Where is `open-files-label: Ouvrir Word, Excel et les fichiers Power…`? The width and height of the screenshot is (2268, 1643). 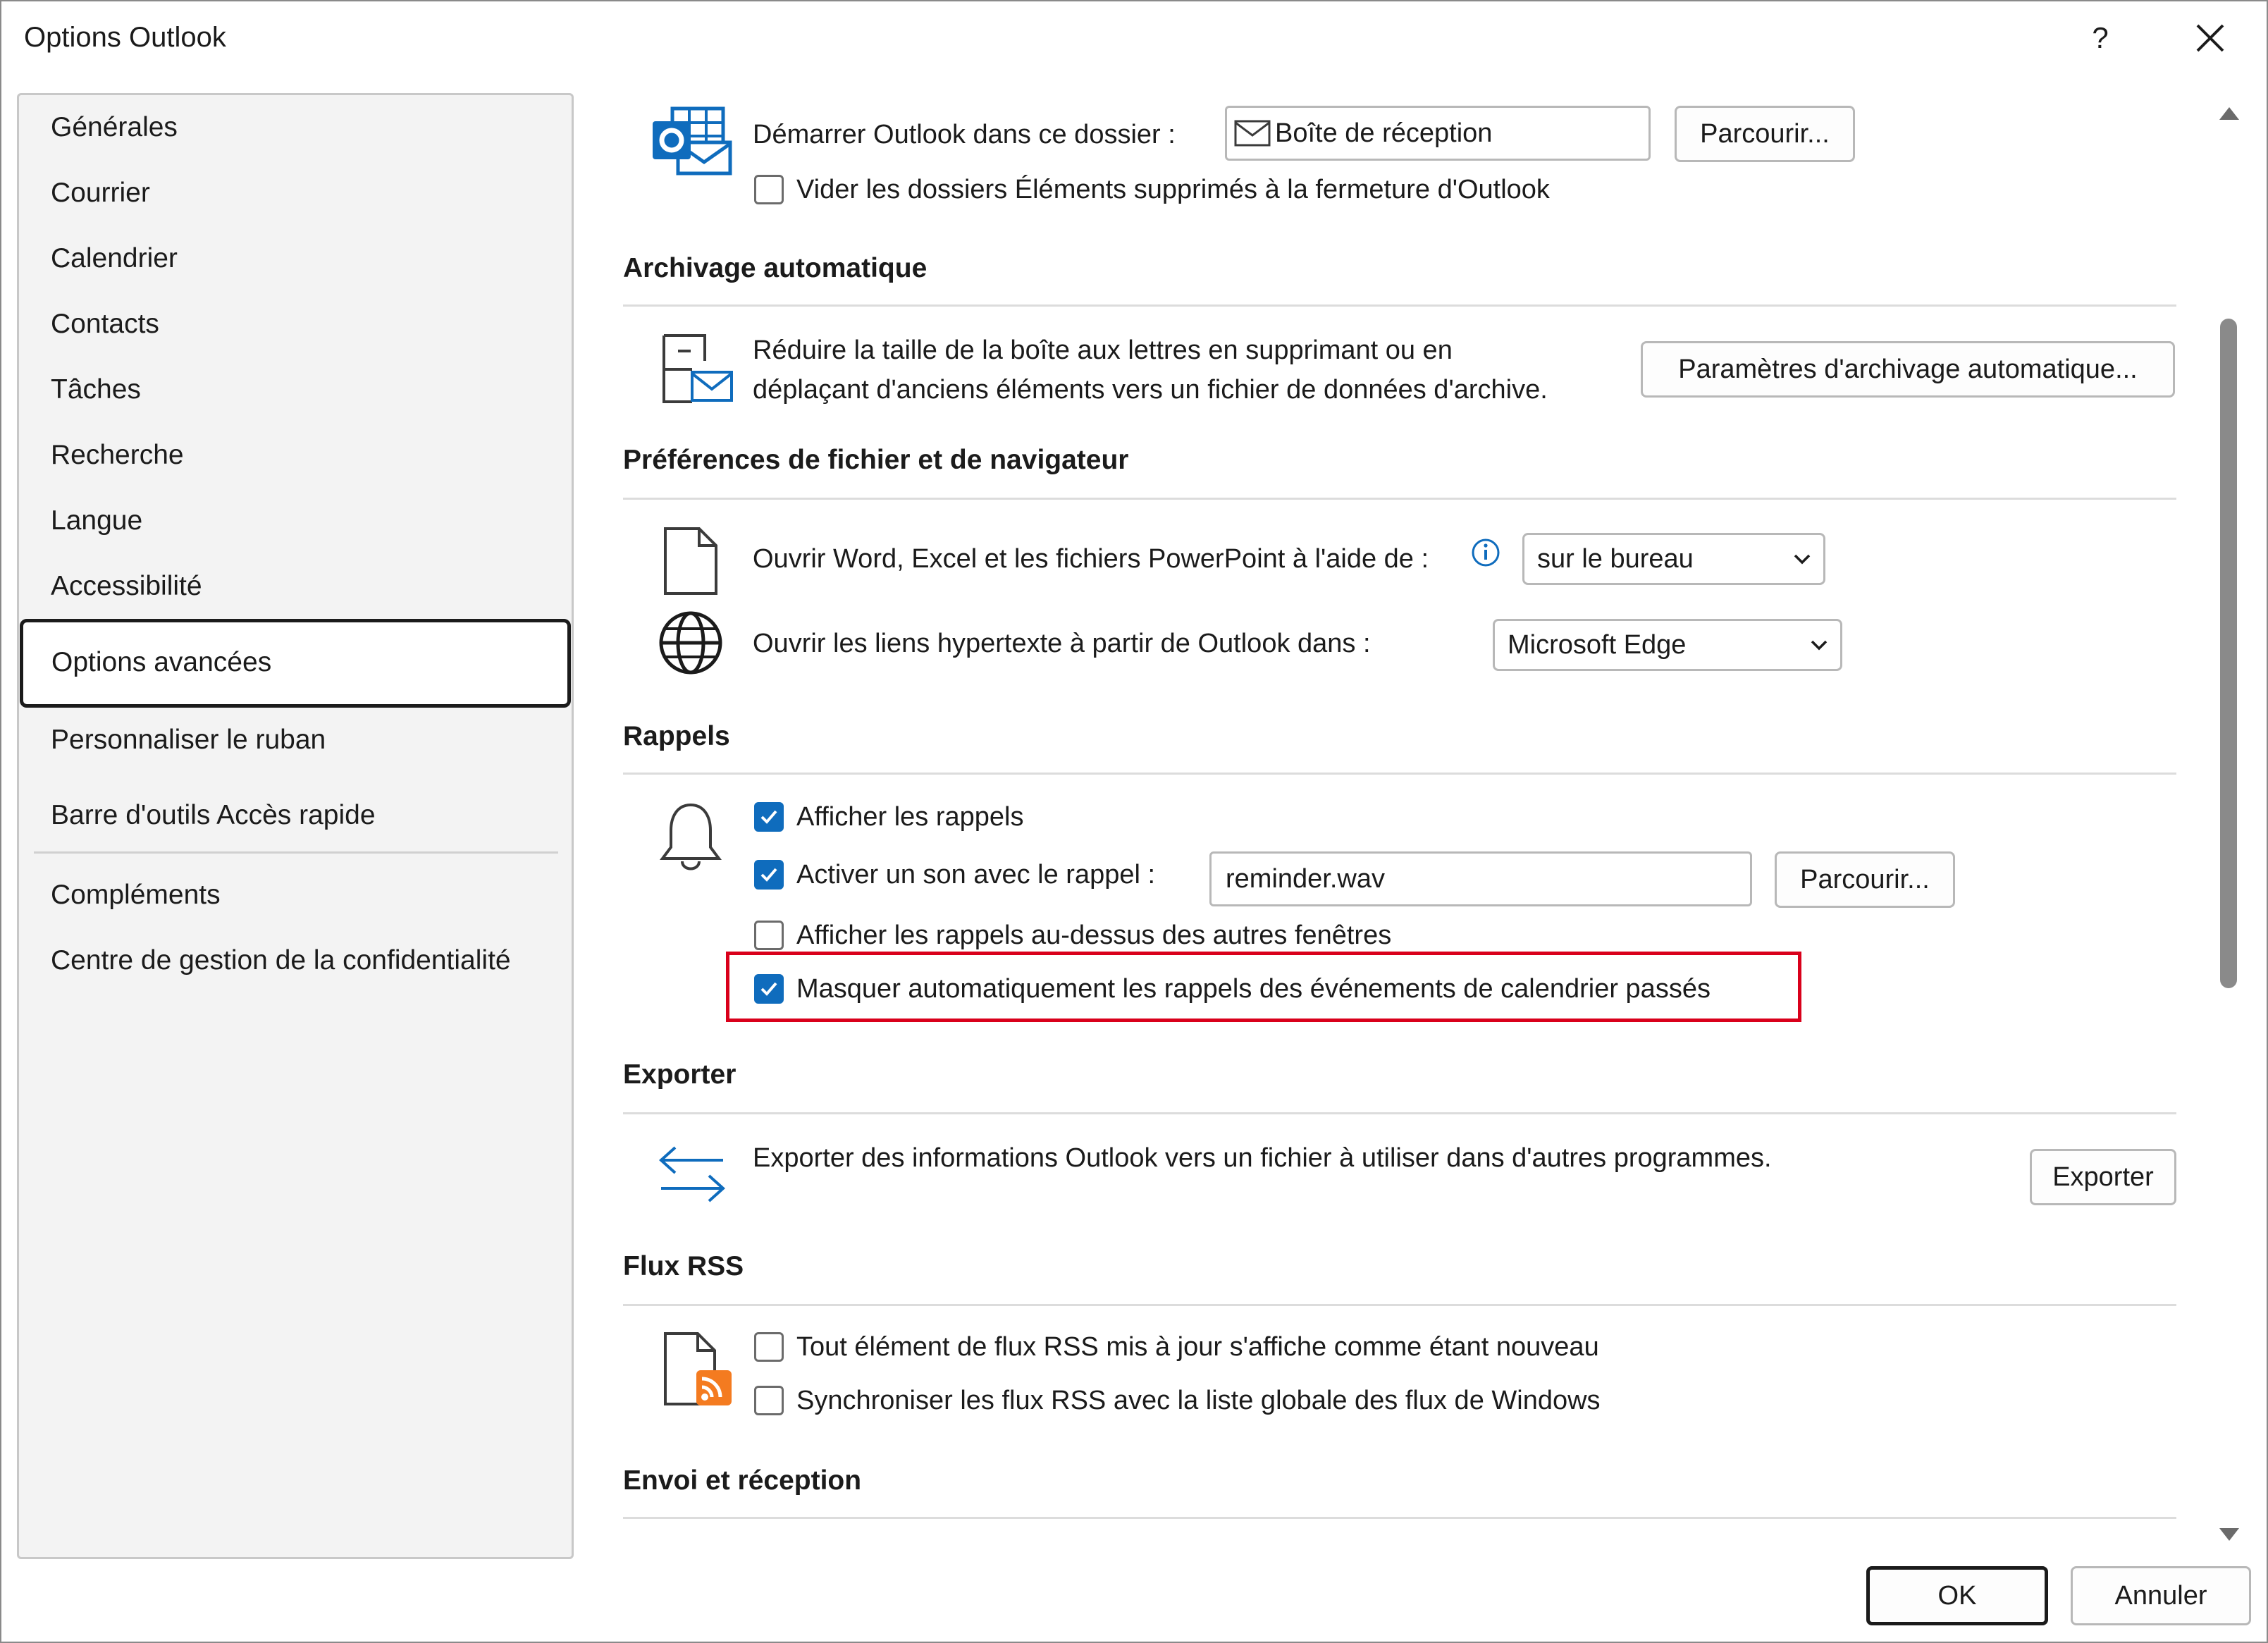
open-files-label: Ouvrir Word, Excel et les fichiers Power… is located at coordinates (1091, 559).